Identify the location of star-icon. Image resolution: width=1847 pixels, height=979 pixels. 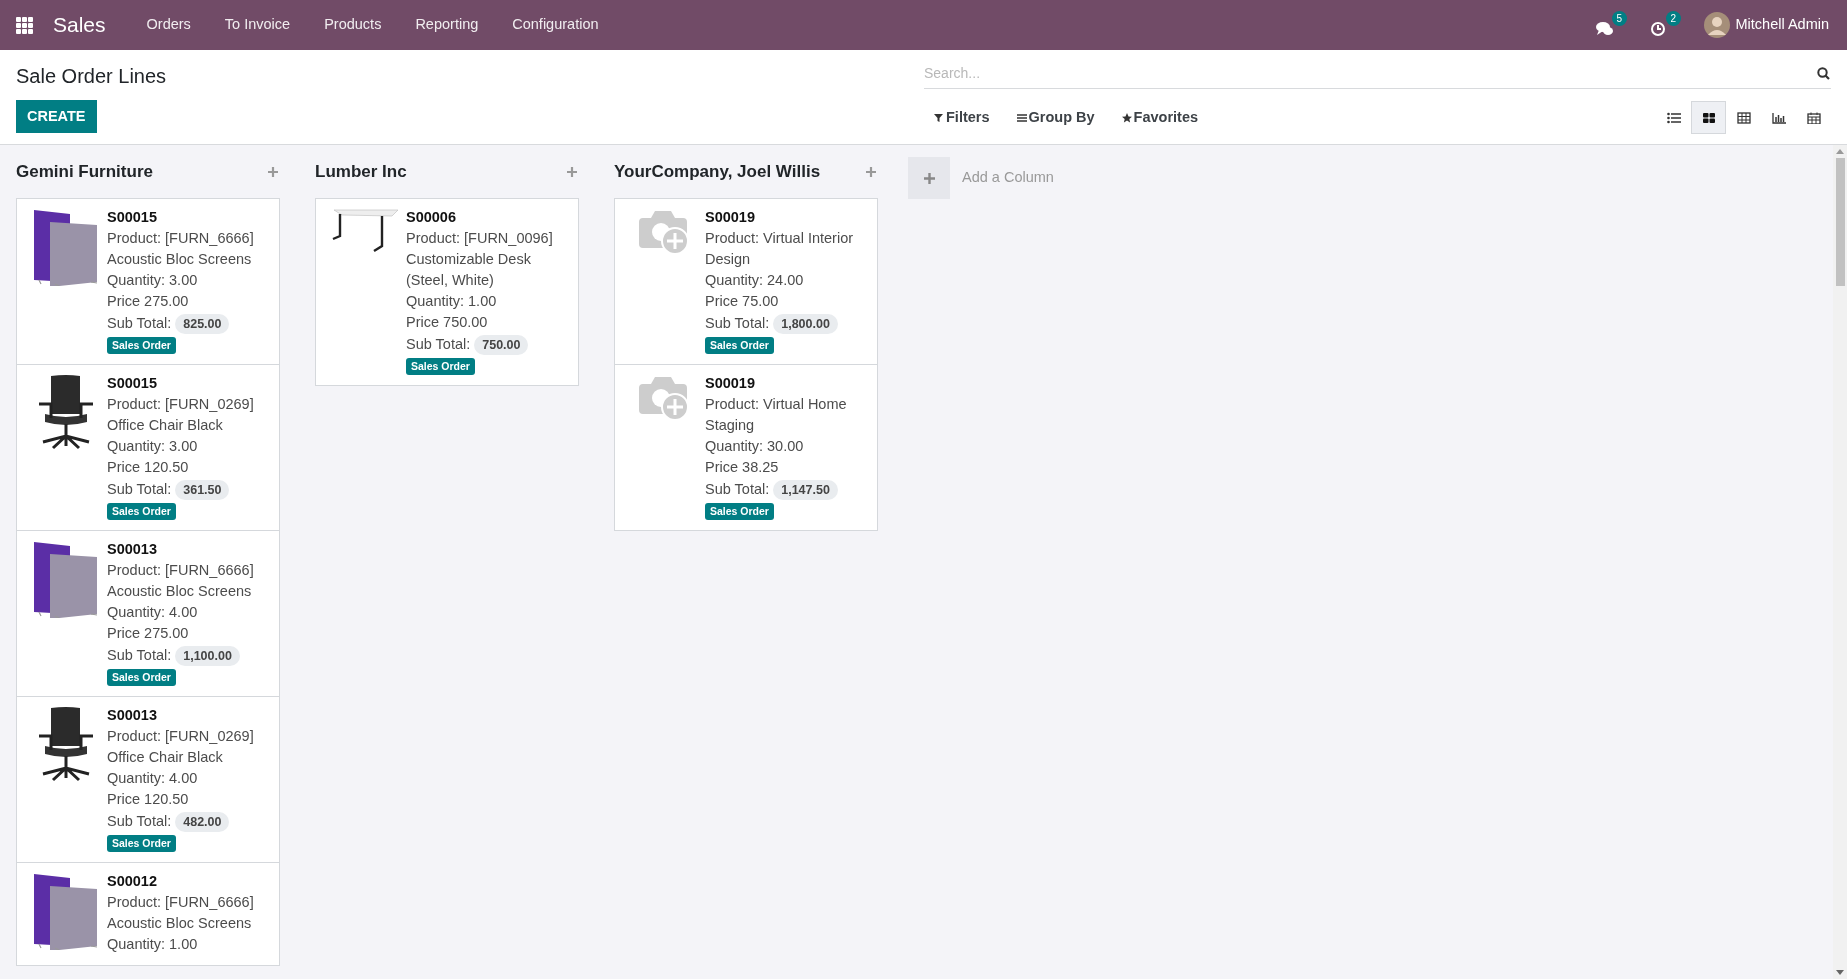
(1126, 117).